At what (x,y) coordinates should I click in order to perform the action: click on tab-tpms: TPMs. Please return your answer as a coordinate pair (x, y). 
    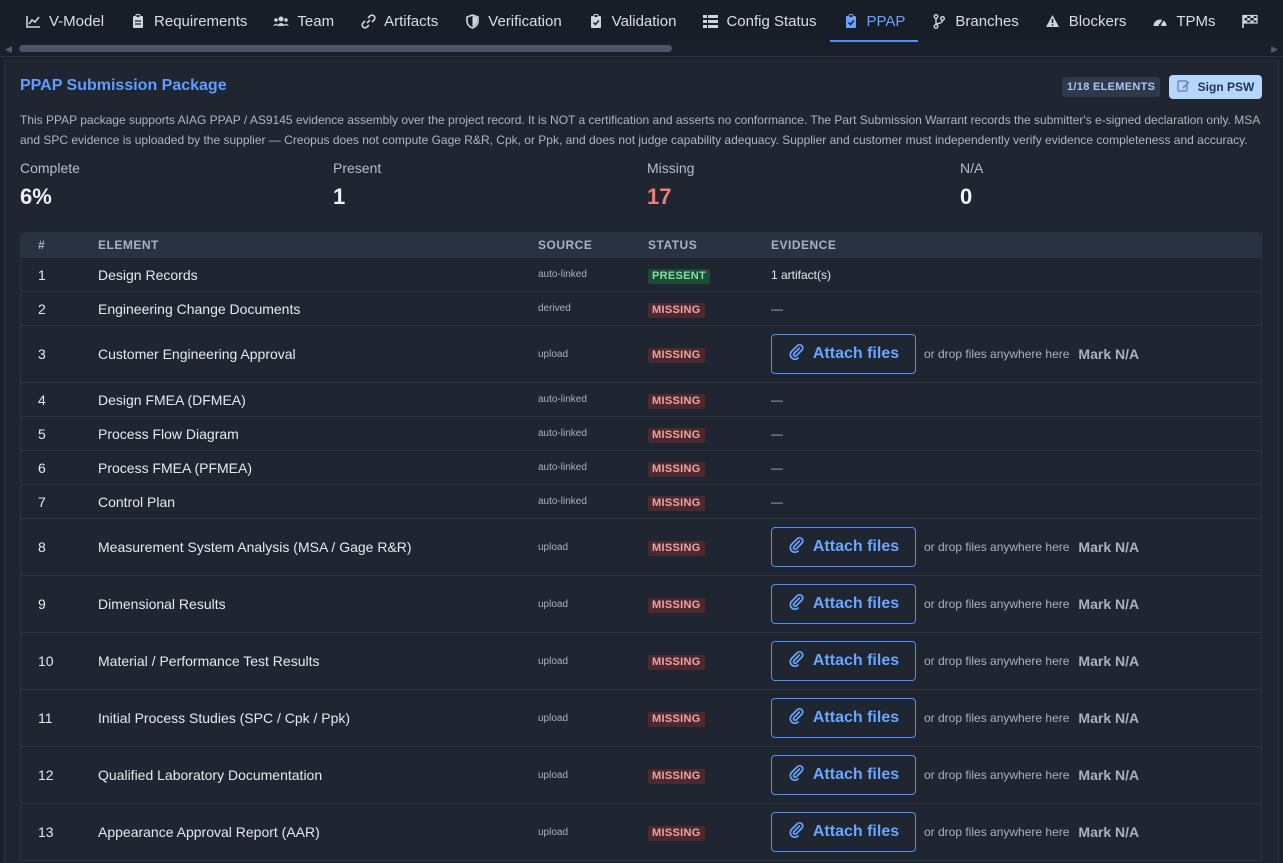
    Looking at the image, I should click on (1183, 21).